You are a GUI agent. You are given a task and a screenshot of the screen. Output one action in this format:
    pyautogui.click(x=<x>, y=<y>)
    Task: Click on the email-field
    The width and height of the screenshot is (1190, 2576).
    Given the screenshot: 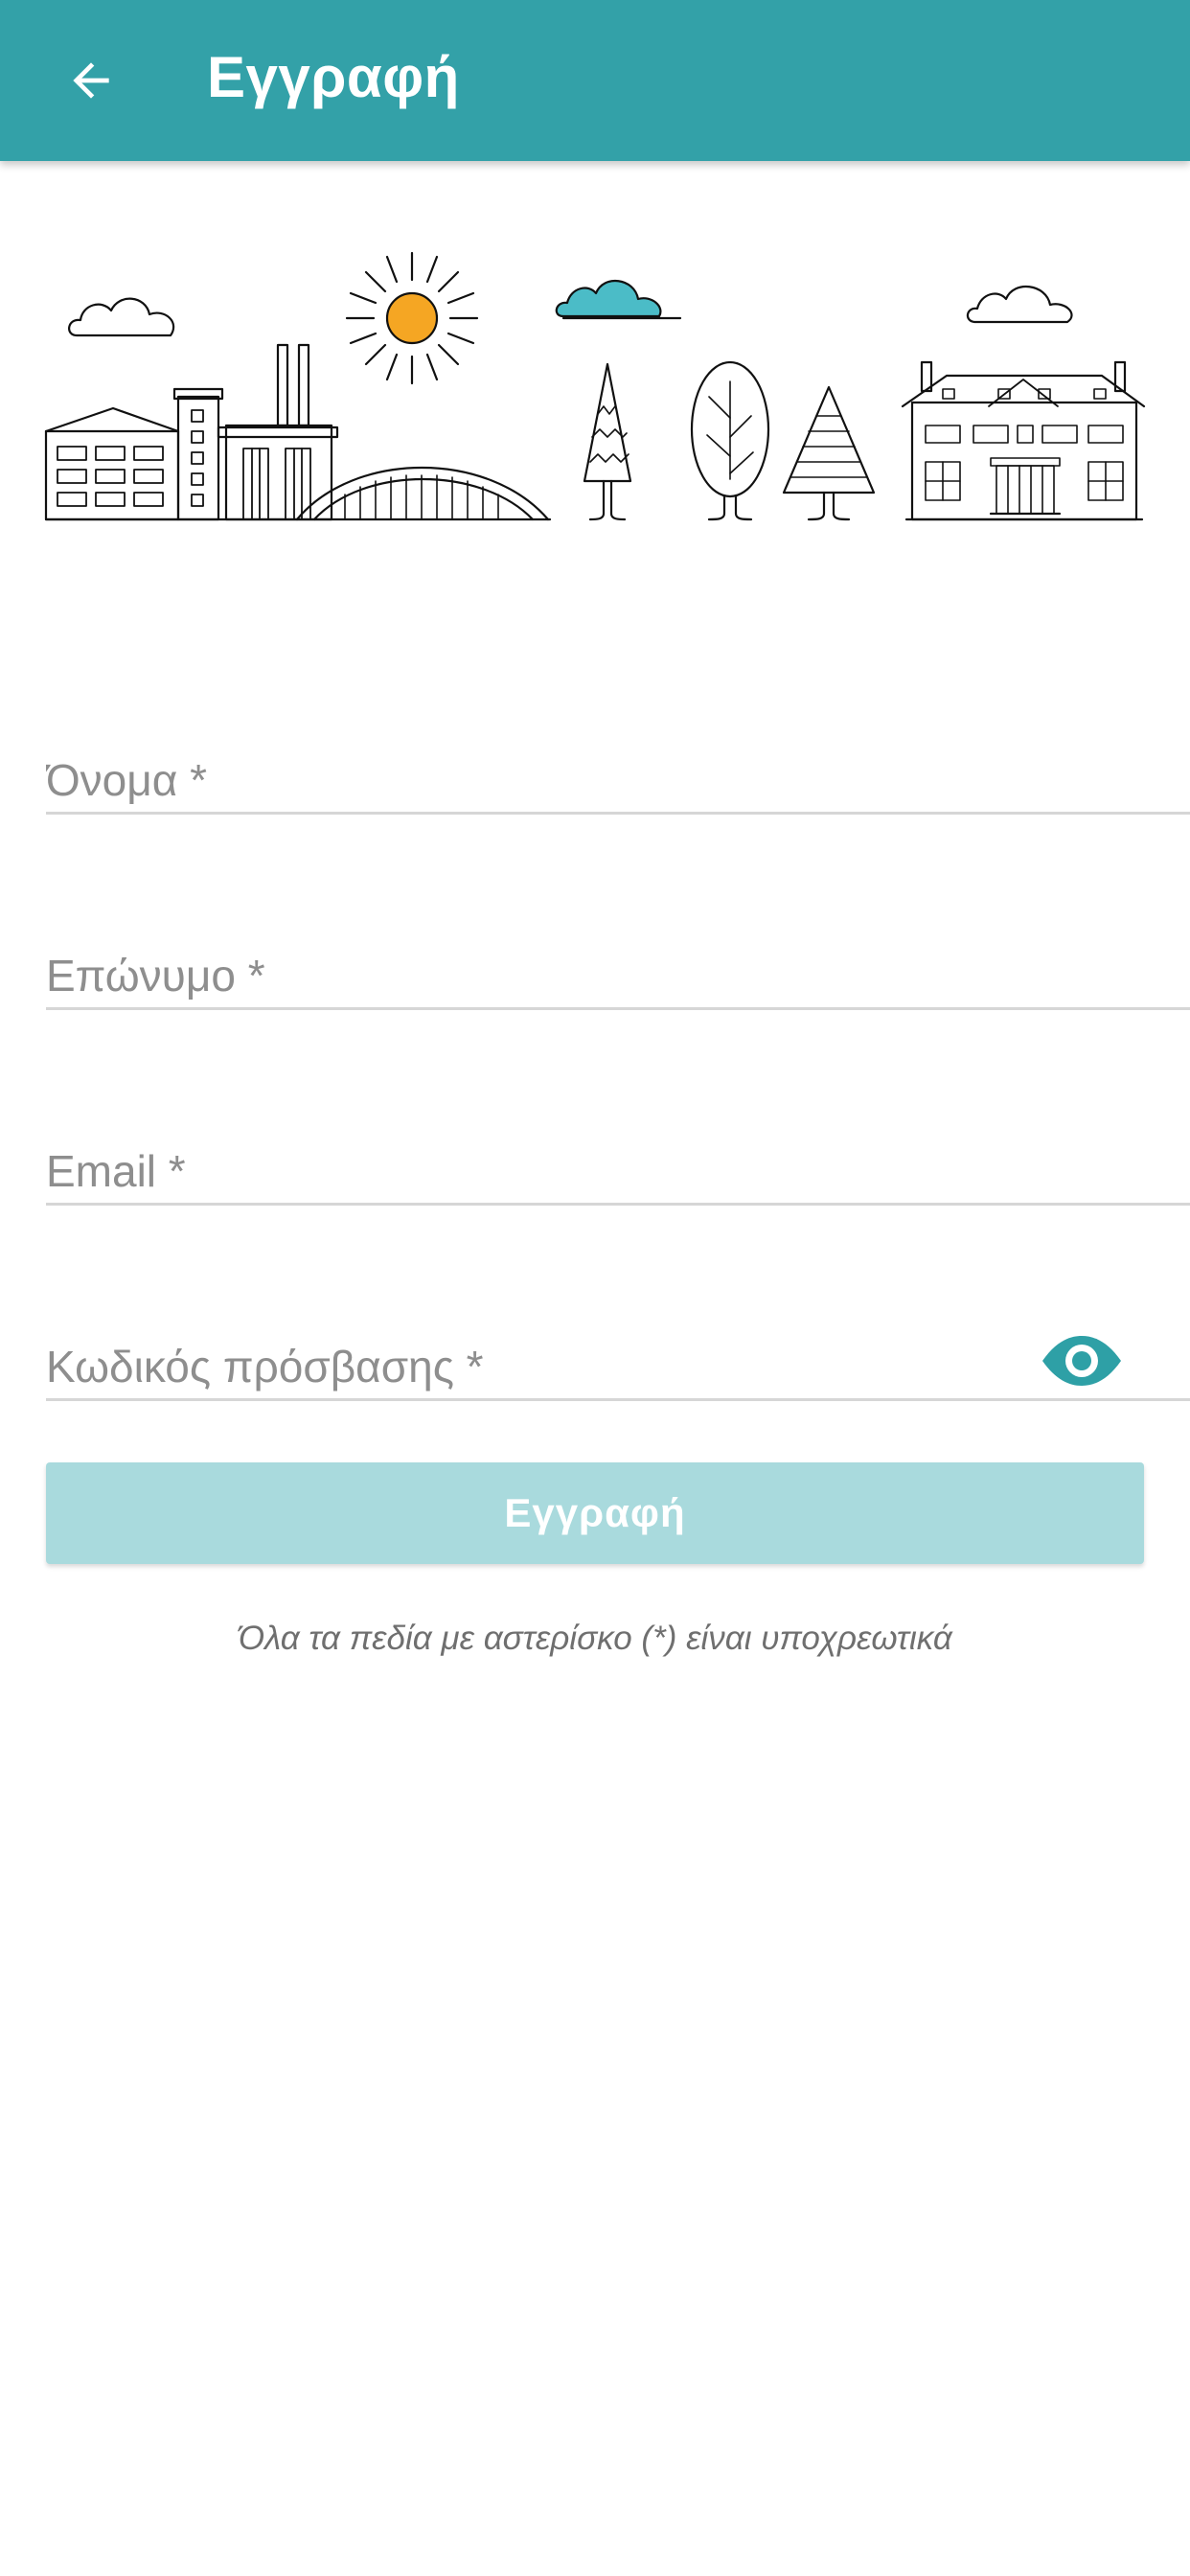 What is the action you would take?
    pyautogui.click(x=618, y=1153)
    